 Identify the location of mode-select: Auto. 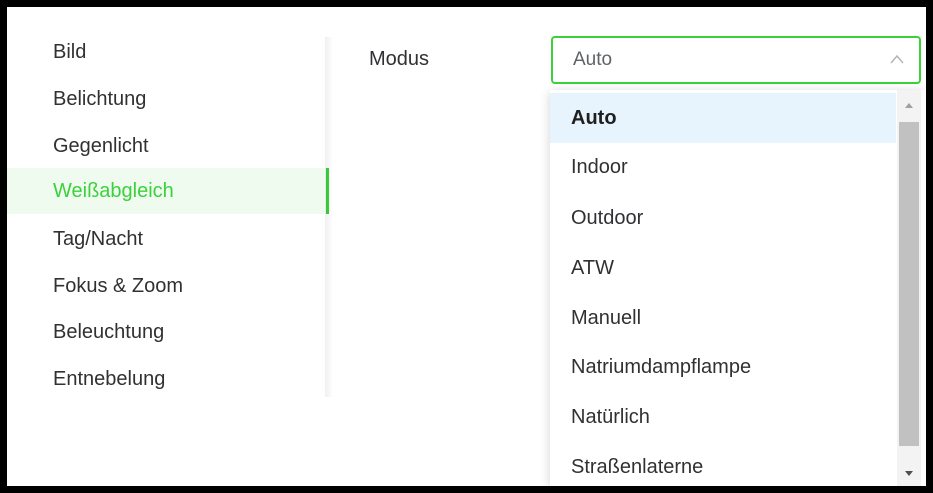
(736, 60).